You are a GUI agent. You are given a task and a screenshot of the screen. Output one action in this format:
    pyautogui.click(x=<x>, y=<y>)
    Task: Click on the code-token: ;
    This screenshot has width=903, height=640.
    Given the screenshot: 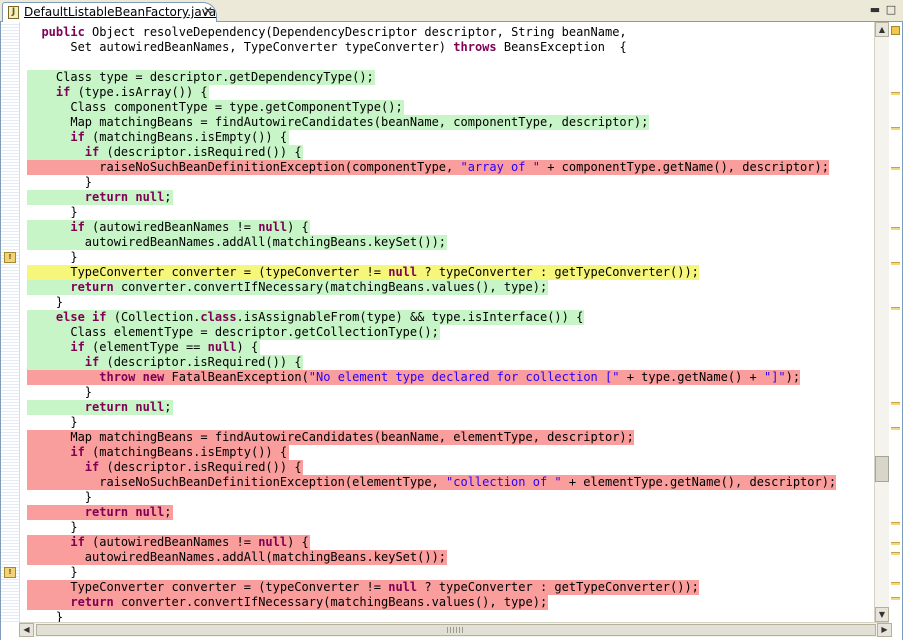 What is the action you would take?
    pyautogui.click(x=168, y=512)
    